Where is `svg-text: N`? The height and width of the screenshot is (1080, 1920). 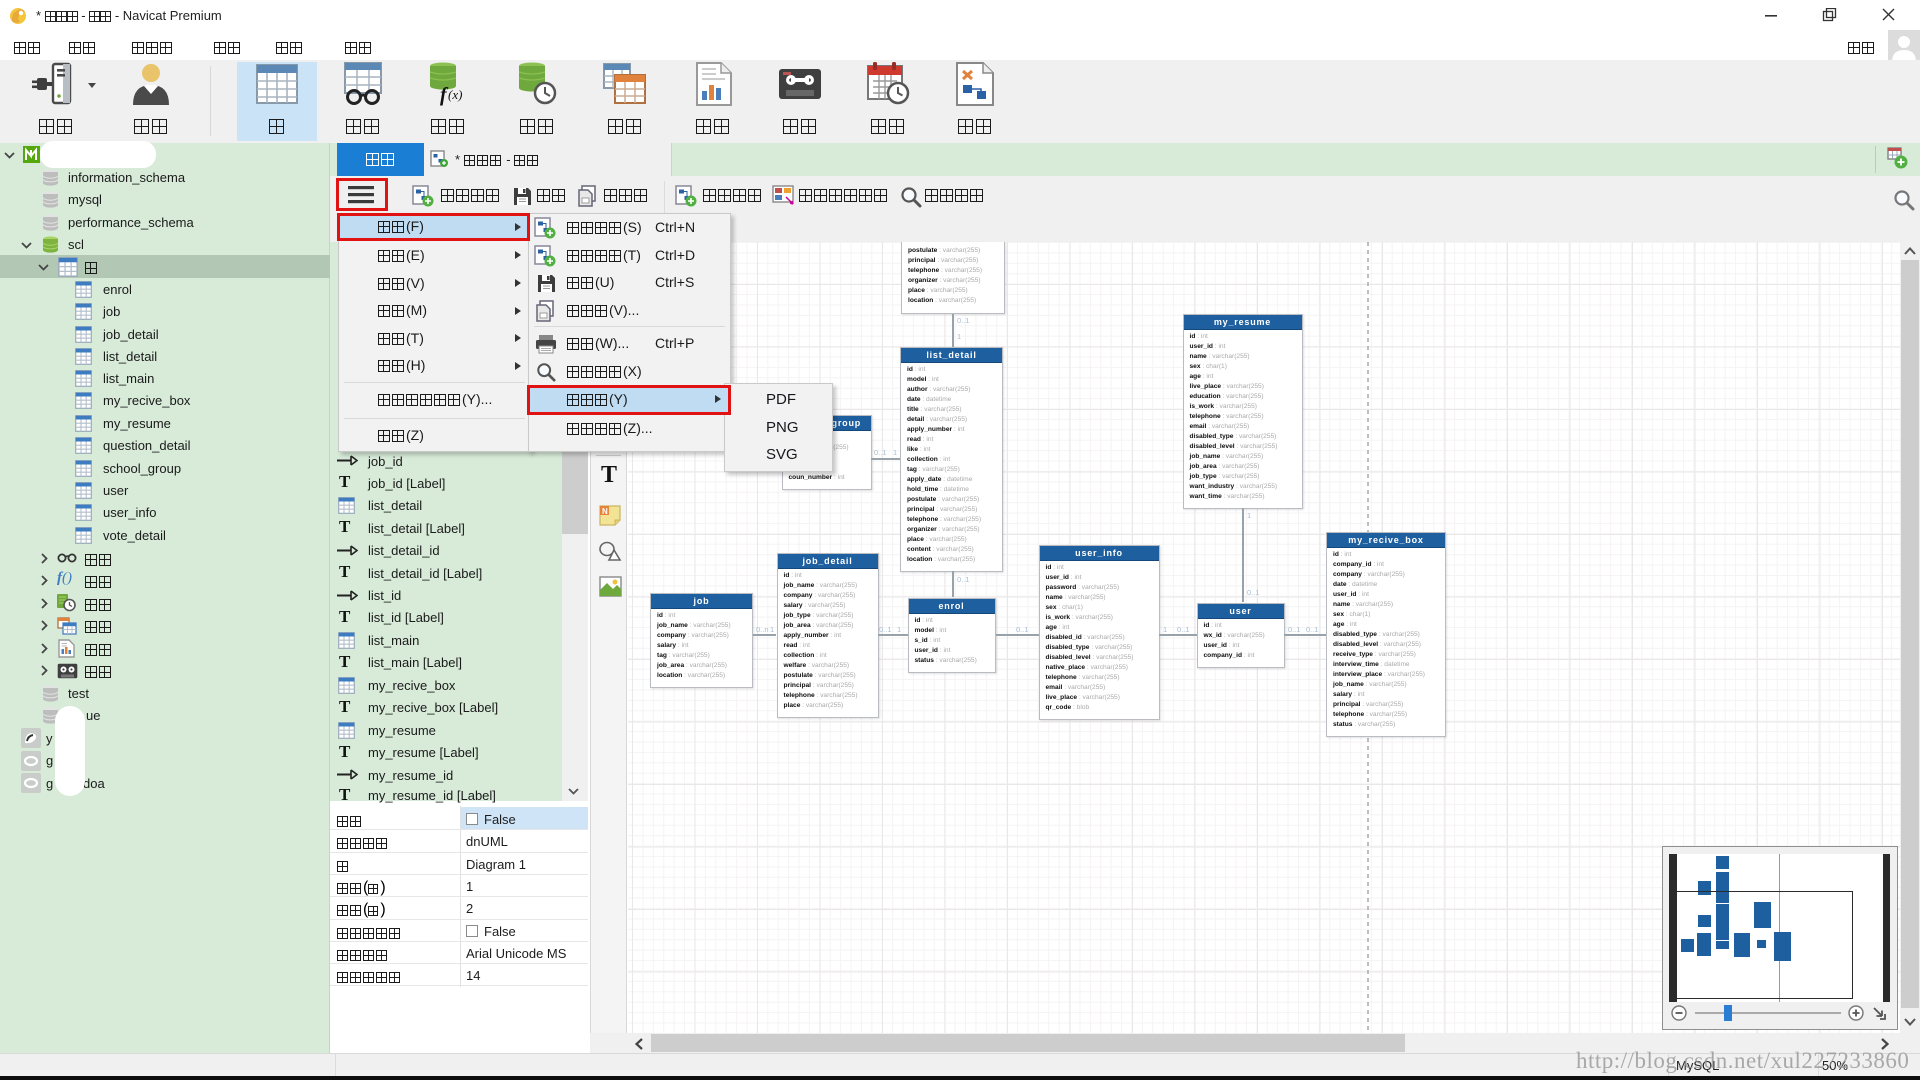 svg-text: N is located at coordinates (605, 511).